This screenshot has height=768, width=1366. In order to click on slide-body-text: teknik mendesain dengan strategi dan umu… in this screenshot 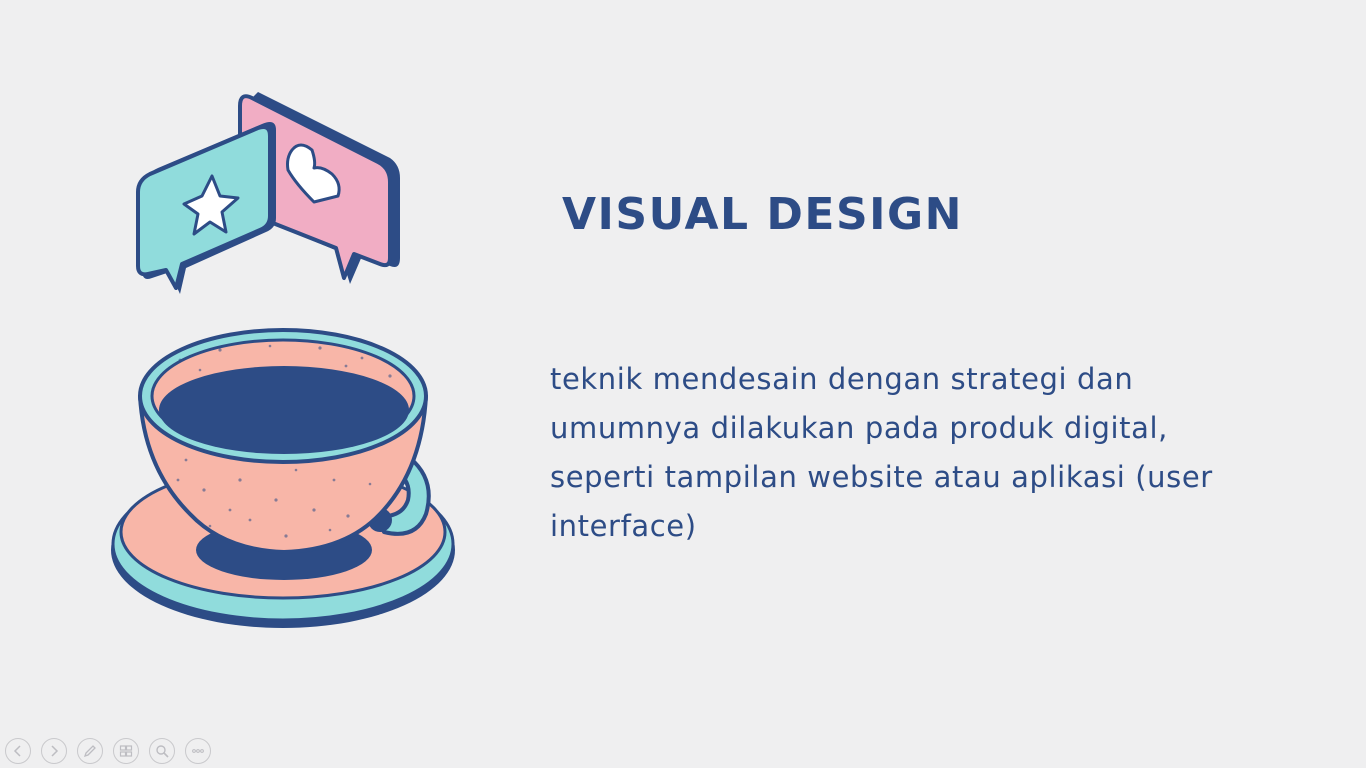, I will do `click(881, 452)`.